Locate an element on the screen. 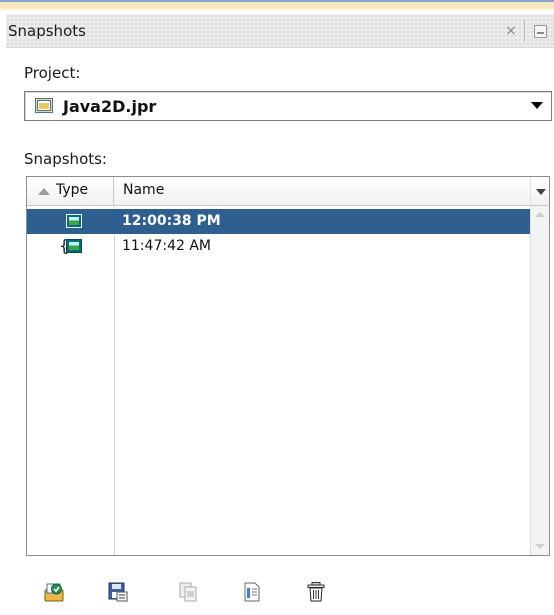  top-accent-strip is located at coordinates (277, 6).